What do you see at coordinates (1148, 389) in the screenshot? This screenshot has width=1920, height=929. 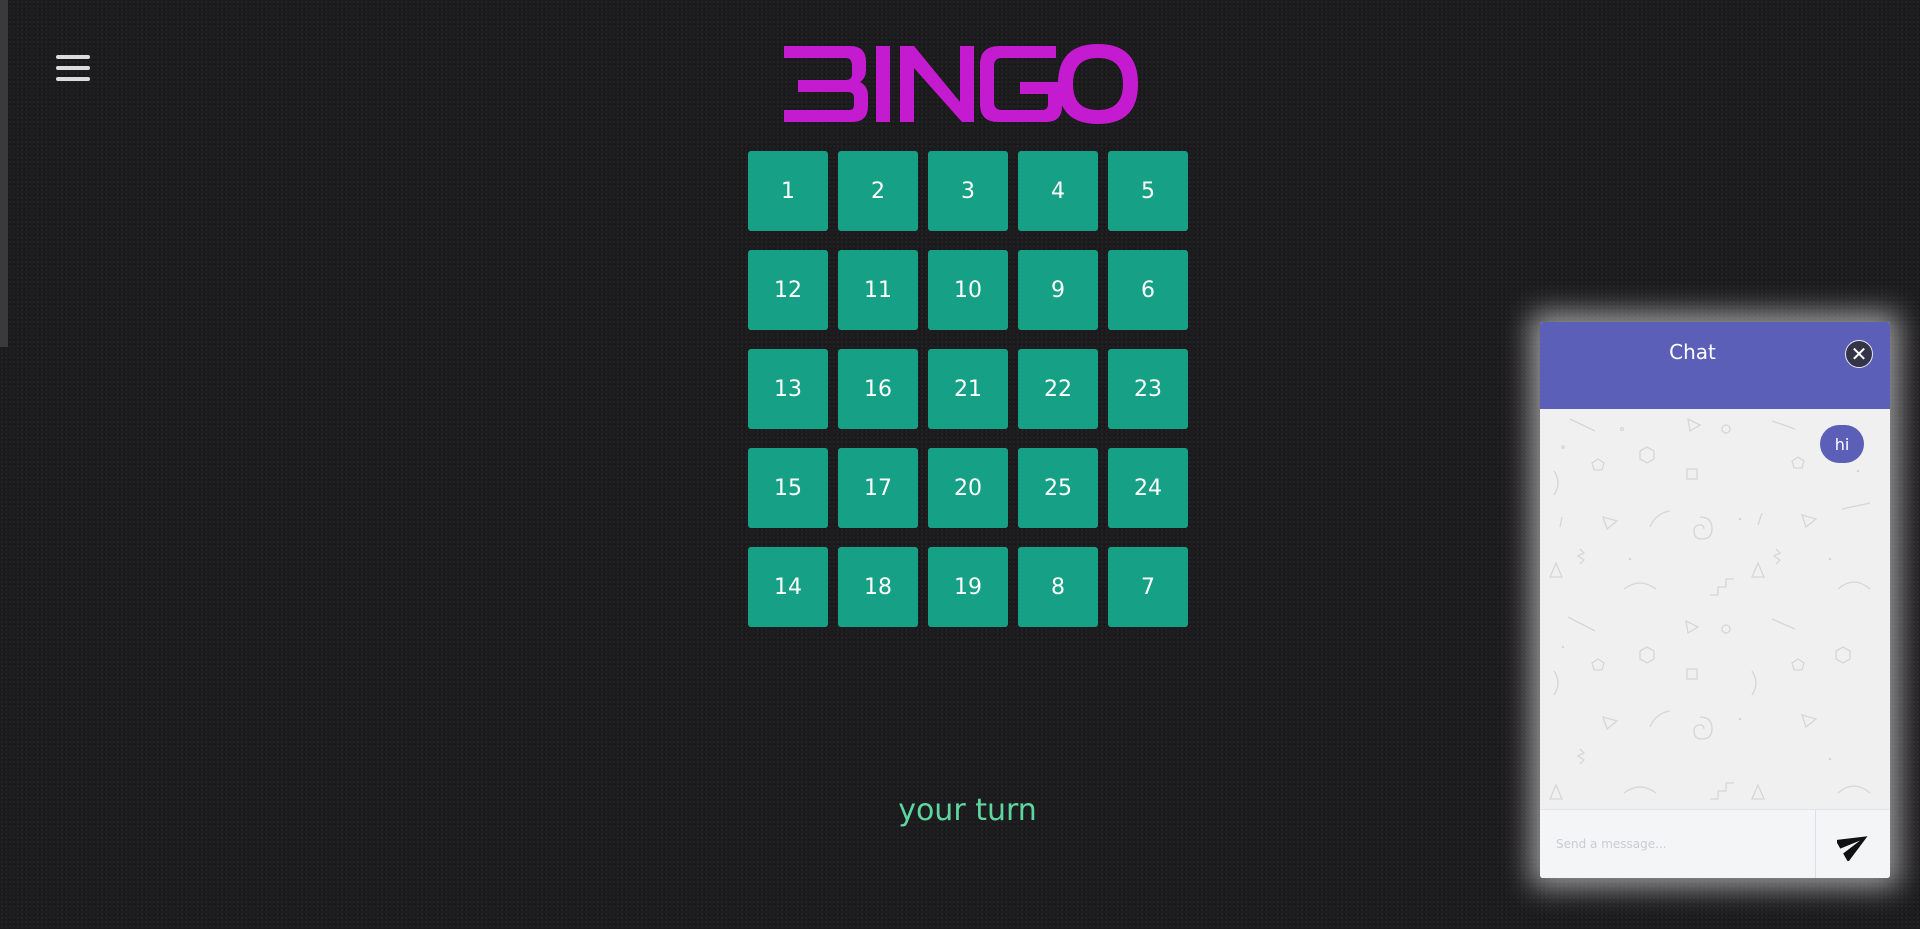 I see `board-cell: 23` at bounding box center [1148, 389].